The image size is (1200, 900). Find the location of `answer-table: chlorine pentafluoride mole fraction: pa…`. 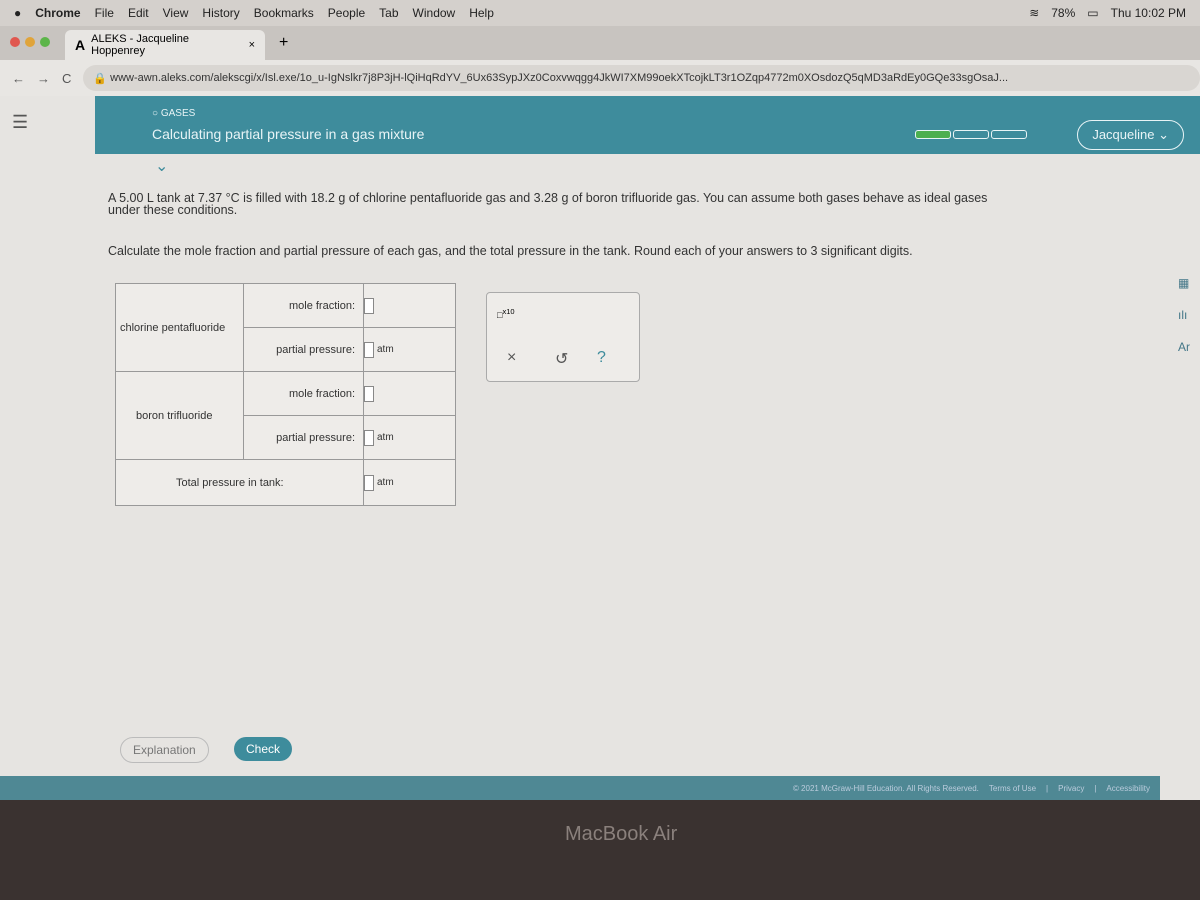

answer-table: chlorine pentafluoride mole fraction: pa… is located at coordinates (285, 394).